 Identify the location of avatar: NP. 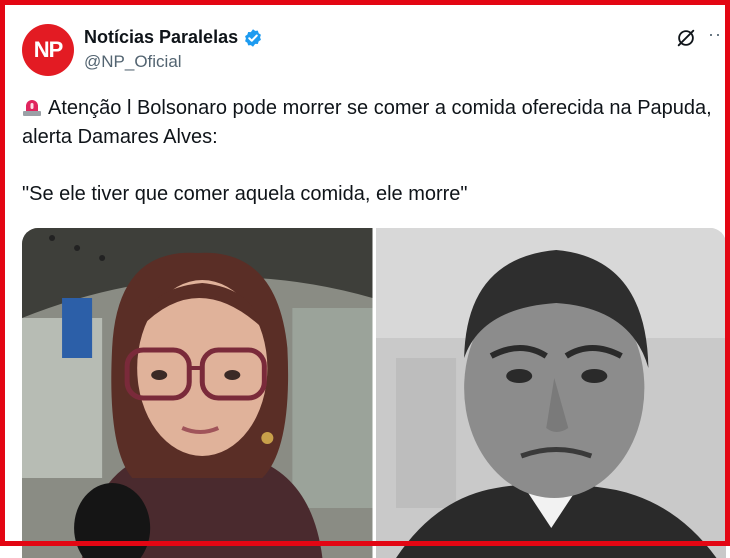
(48, 50).